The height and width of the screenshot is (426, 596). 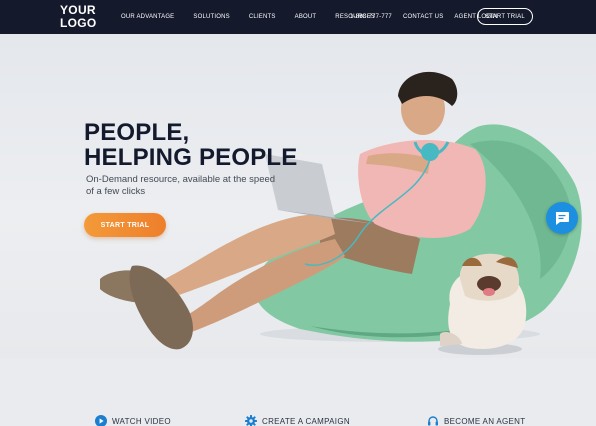 What do you see at coordinates (141, 421) in the screenshot?
I see `watch-video-label: WATCH VIDEO` at bounding box center [141, 421].